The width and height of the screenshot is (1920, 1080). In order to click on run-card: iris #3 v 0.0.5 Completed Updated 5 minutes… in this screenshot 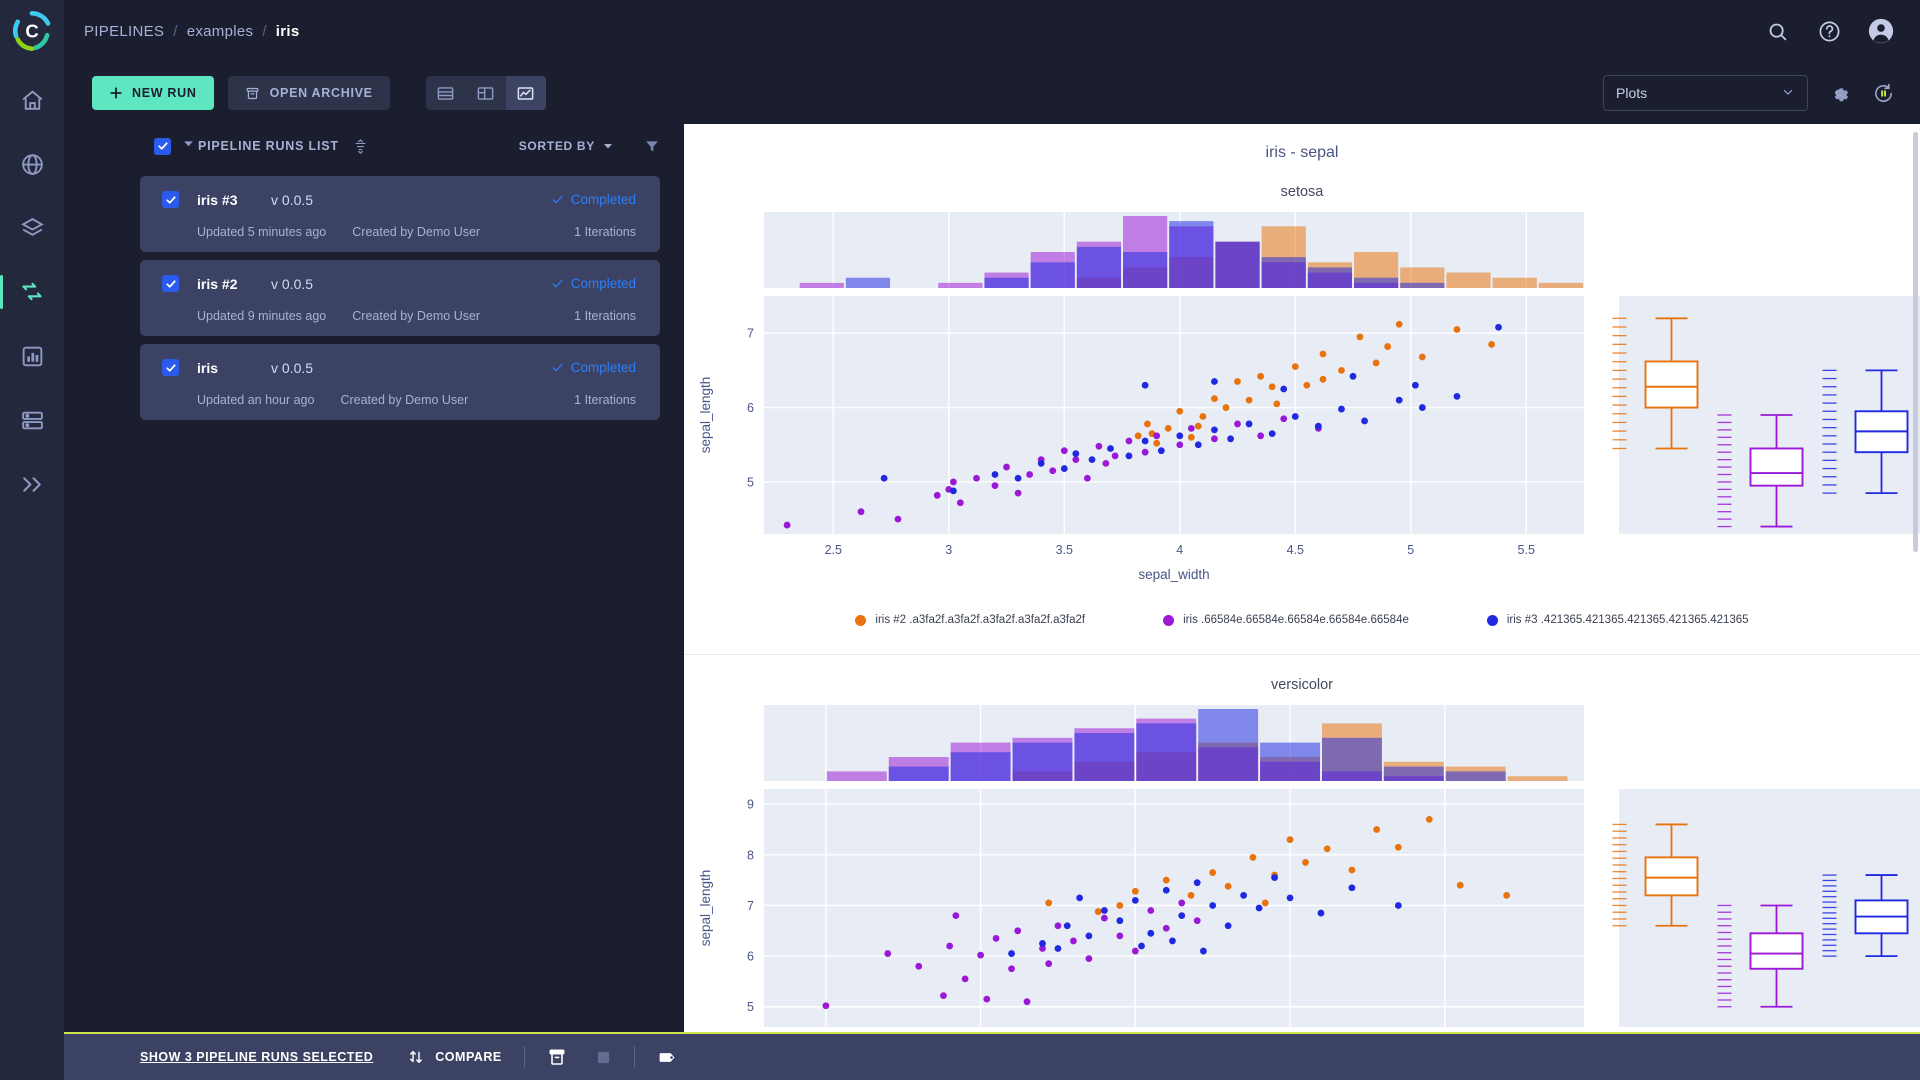, I will do `click(400, 214)`.